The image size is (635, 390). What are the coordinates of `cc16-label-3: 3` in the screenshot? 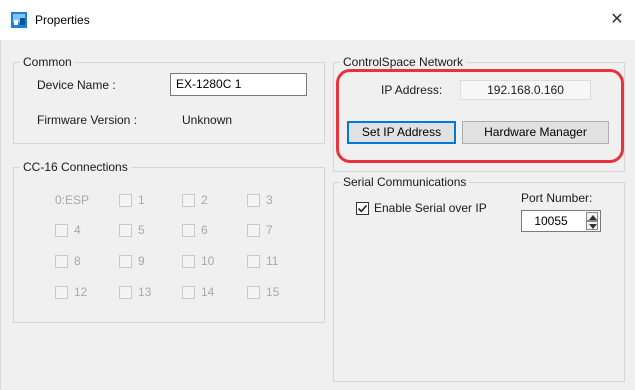 It's located at (269, 200).